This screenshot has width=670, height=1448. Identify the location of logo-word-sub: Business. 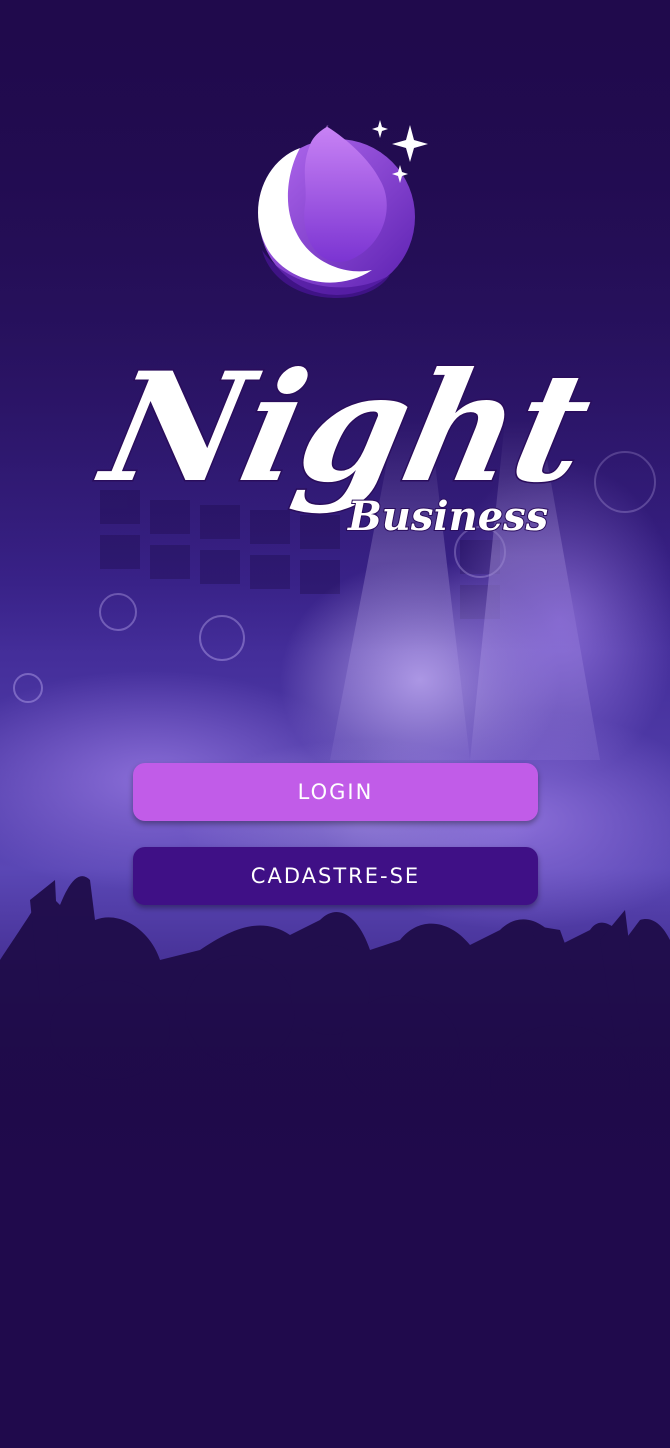
(447, 516).